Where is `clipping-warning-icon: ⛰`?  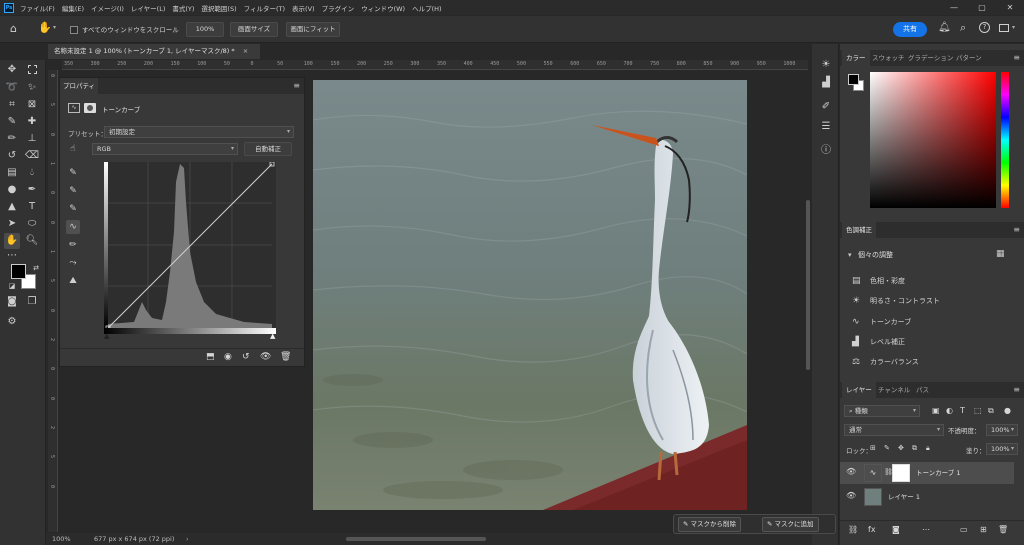
clipping-warning-icon: ⛰ is located at coordinates (73, 281).